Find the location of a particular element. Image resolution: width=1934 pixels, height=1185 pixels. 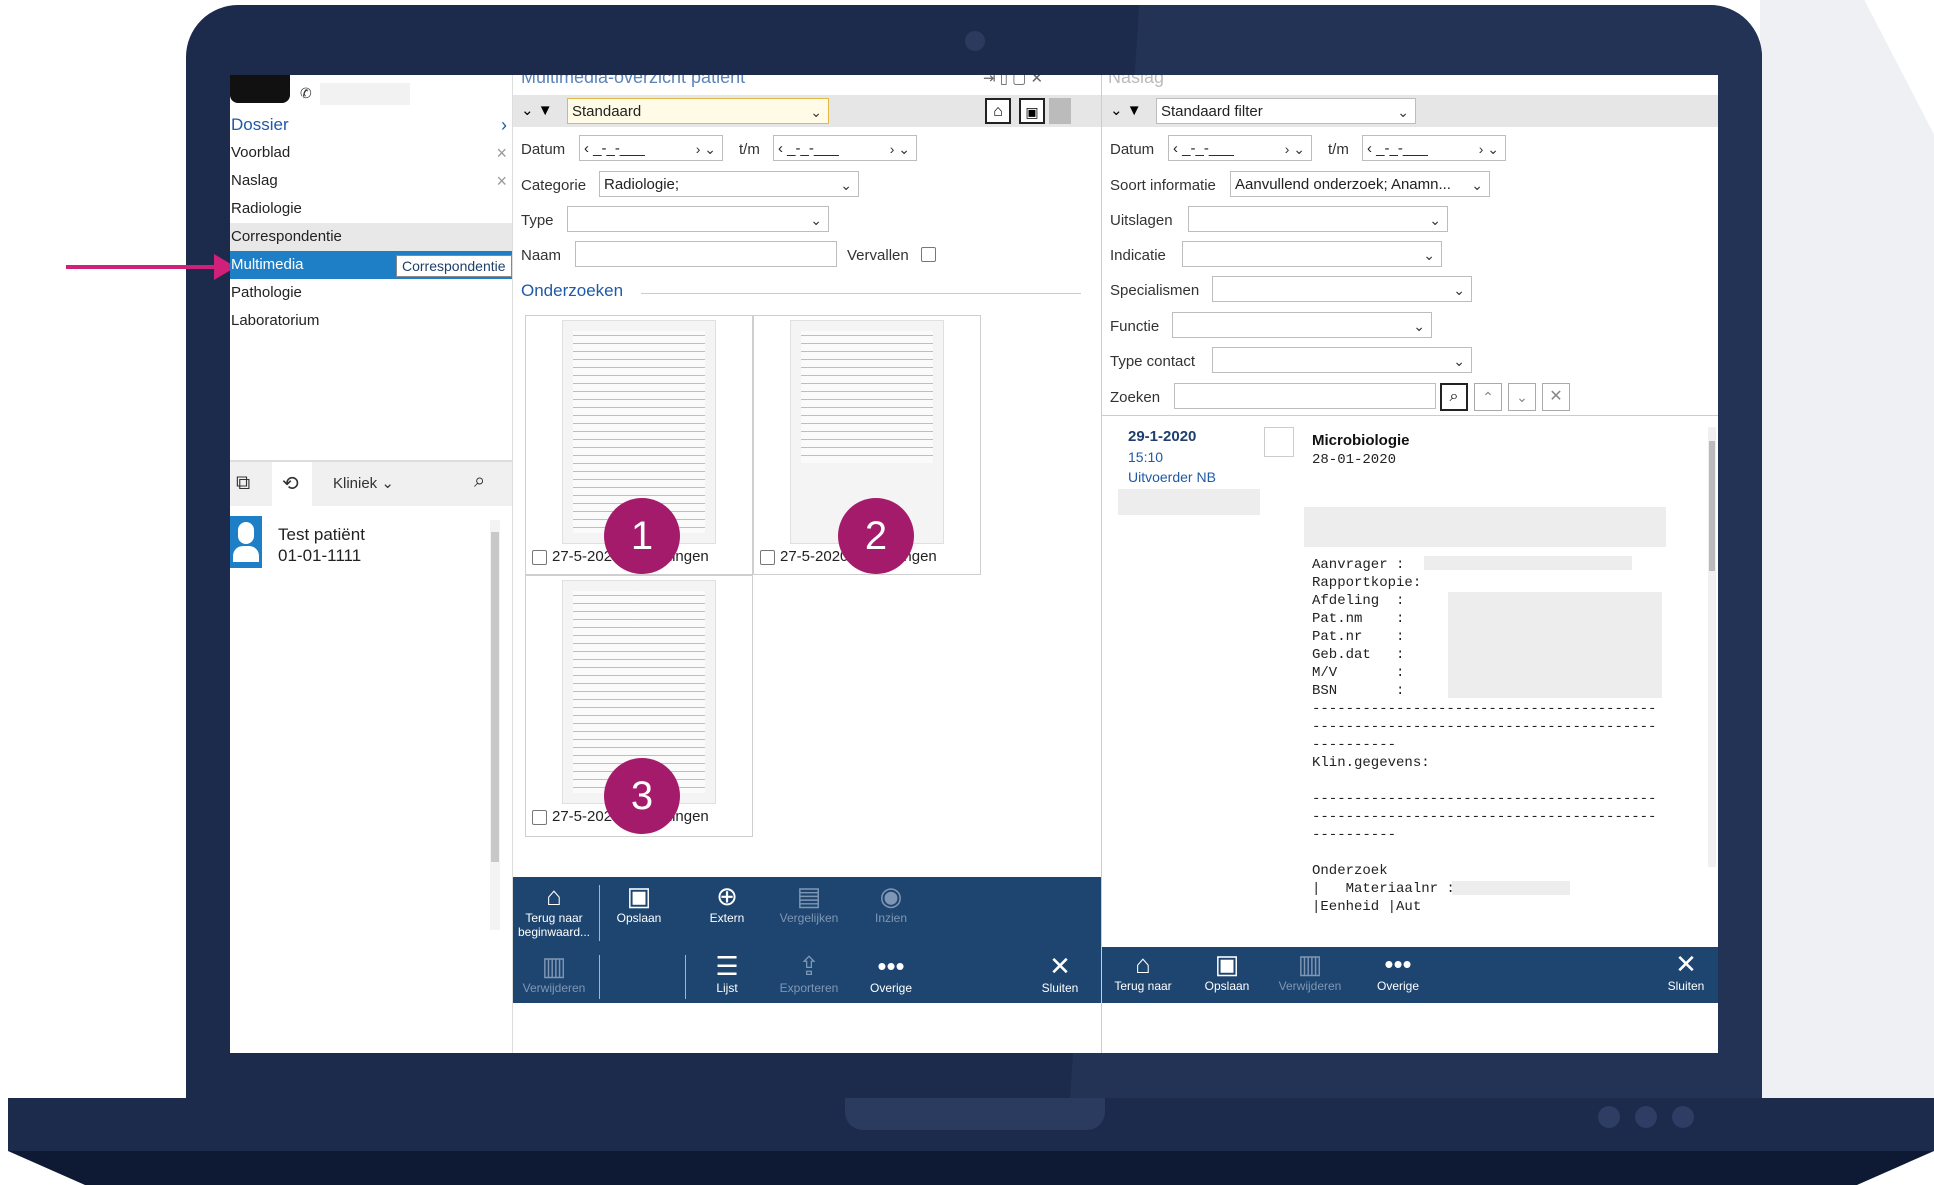

nav-naslag: Naslag × is located at coordinates (371, 181).